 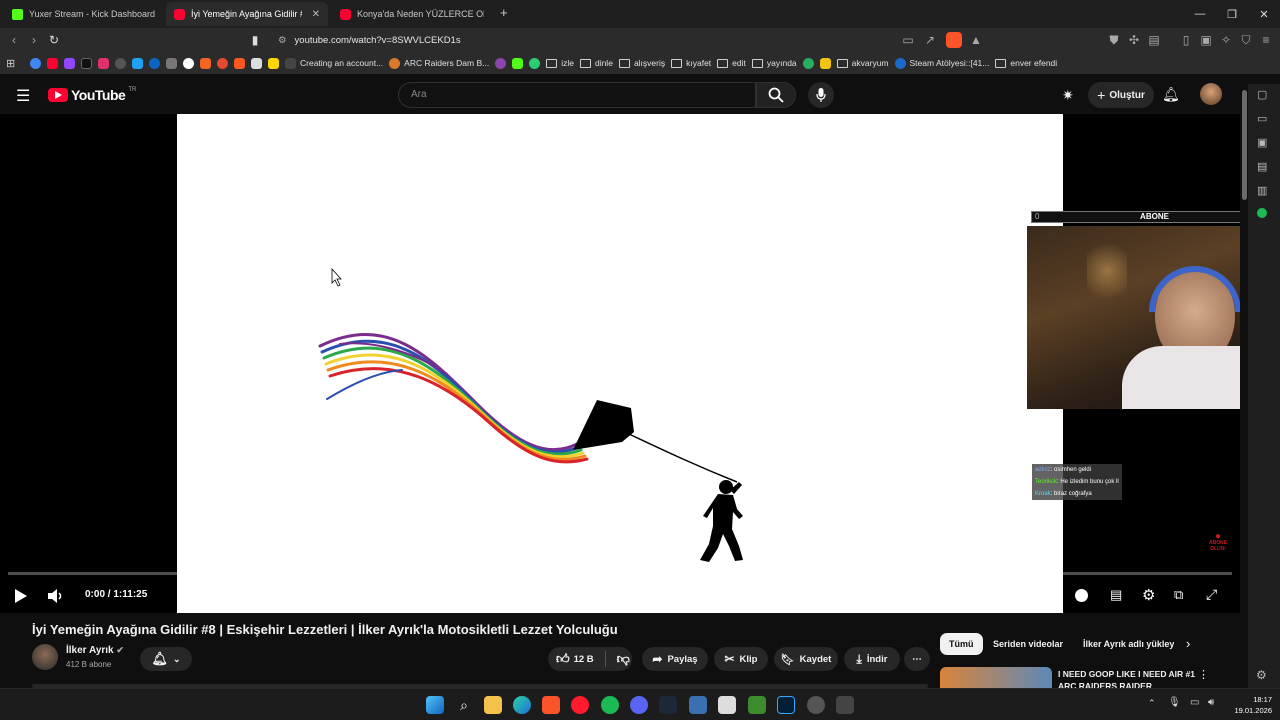 I want to click on channel-name: İlker Ayrık ✔, so click(x=95, y=650).